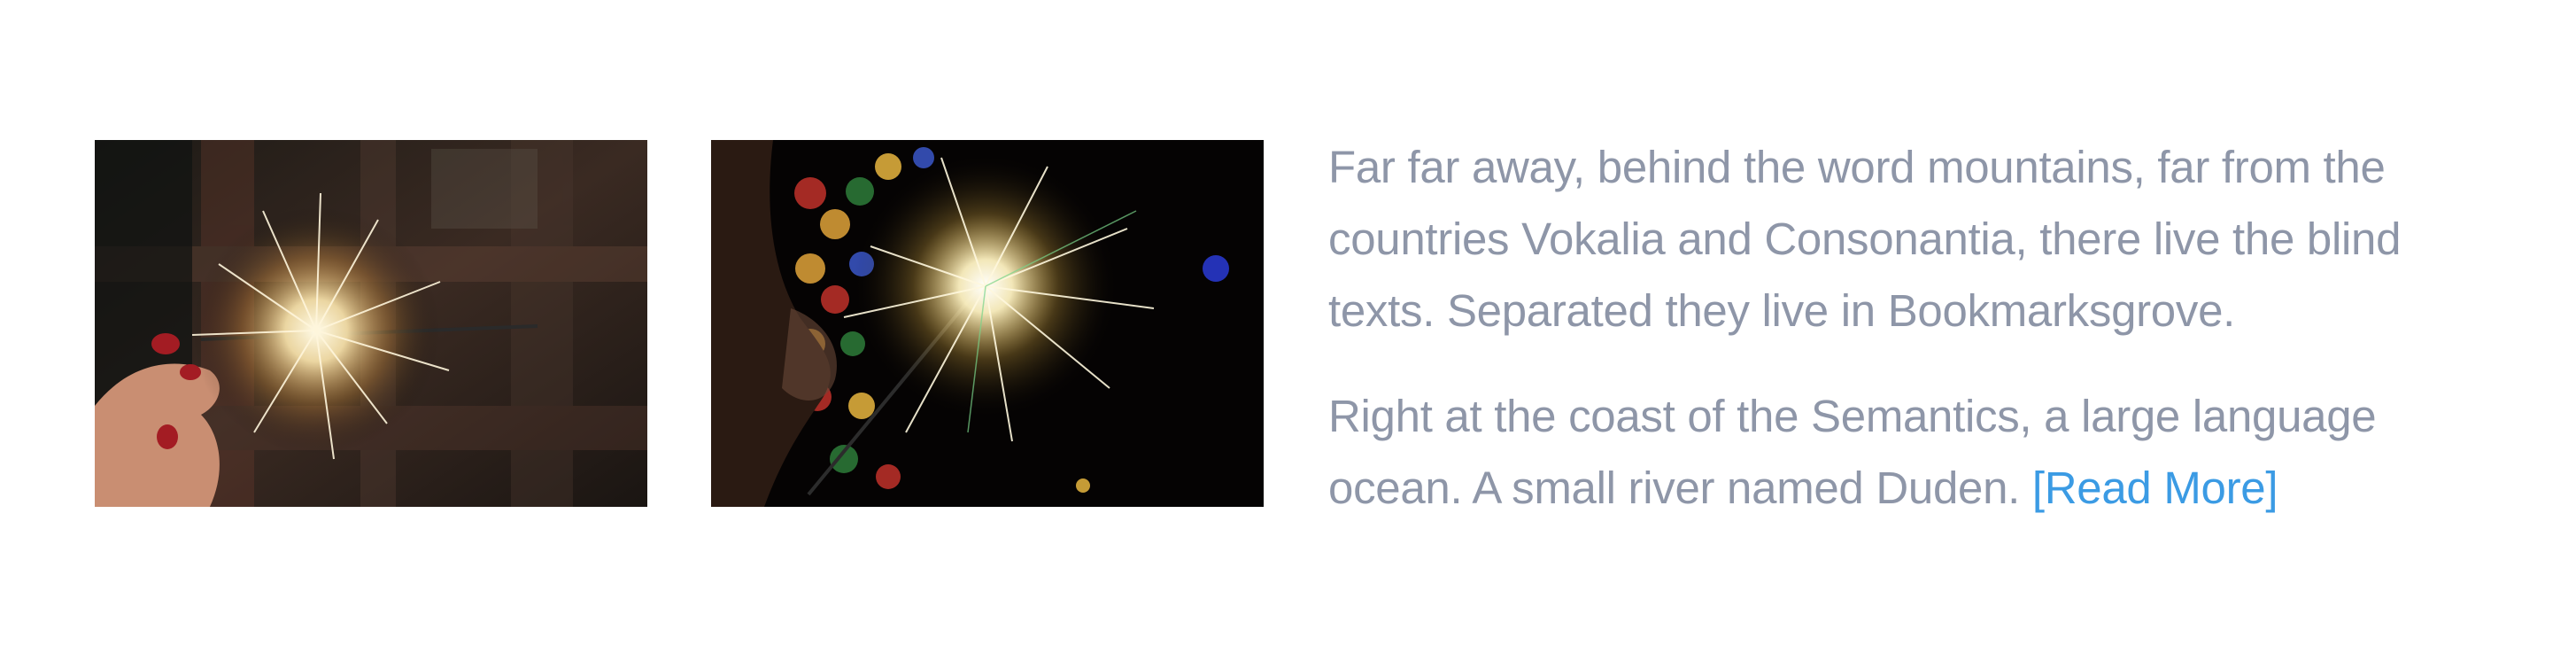 The image size is (2576, 669). Describe the element at coordinates (2155, 488) in the screenshot. I see `read-more-link: [Read More]` at that location.